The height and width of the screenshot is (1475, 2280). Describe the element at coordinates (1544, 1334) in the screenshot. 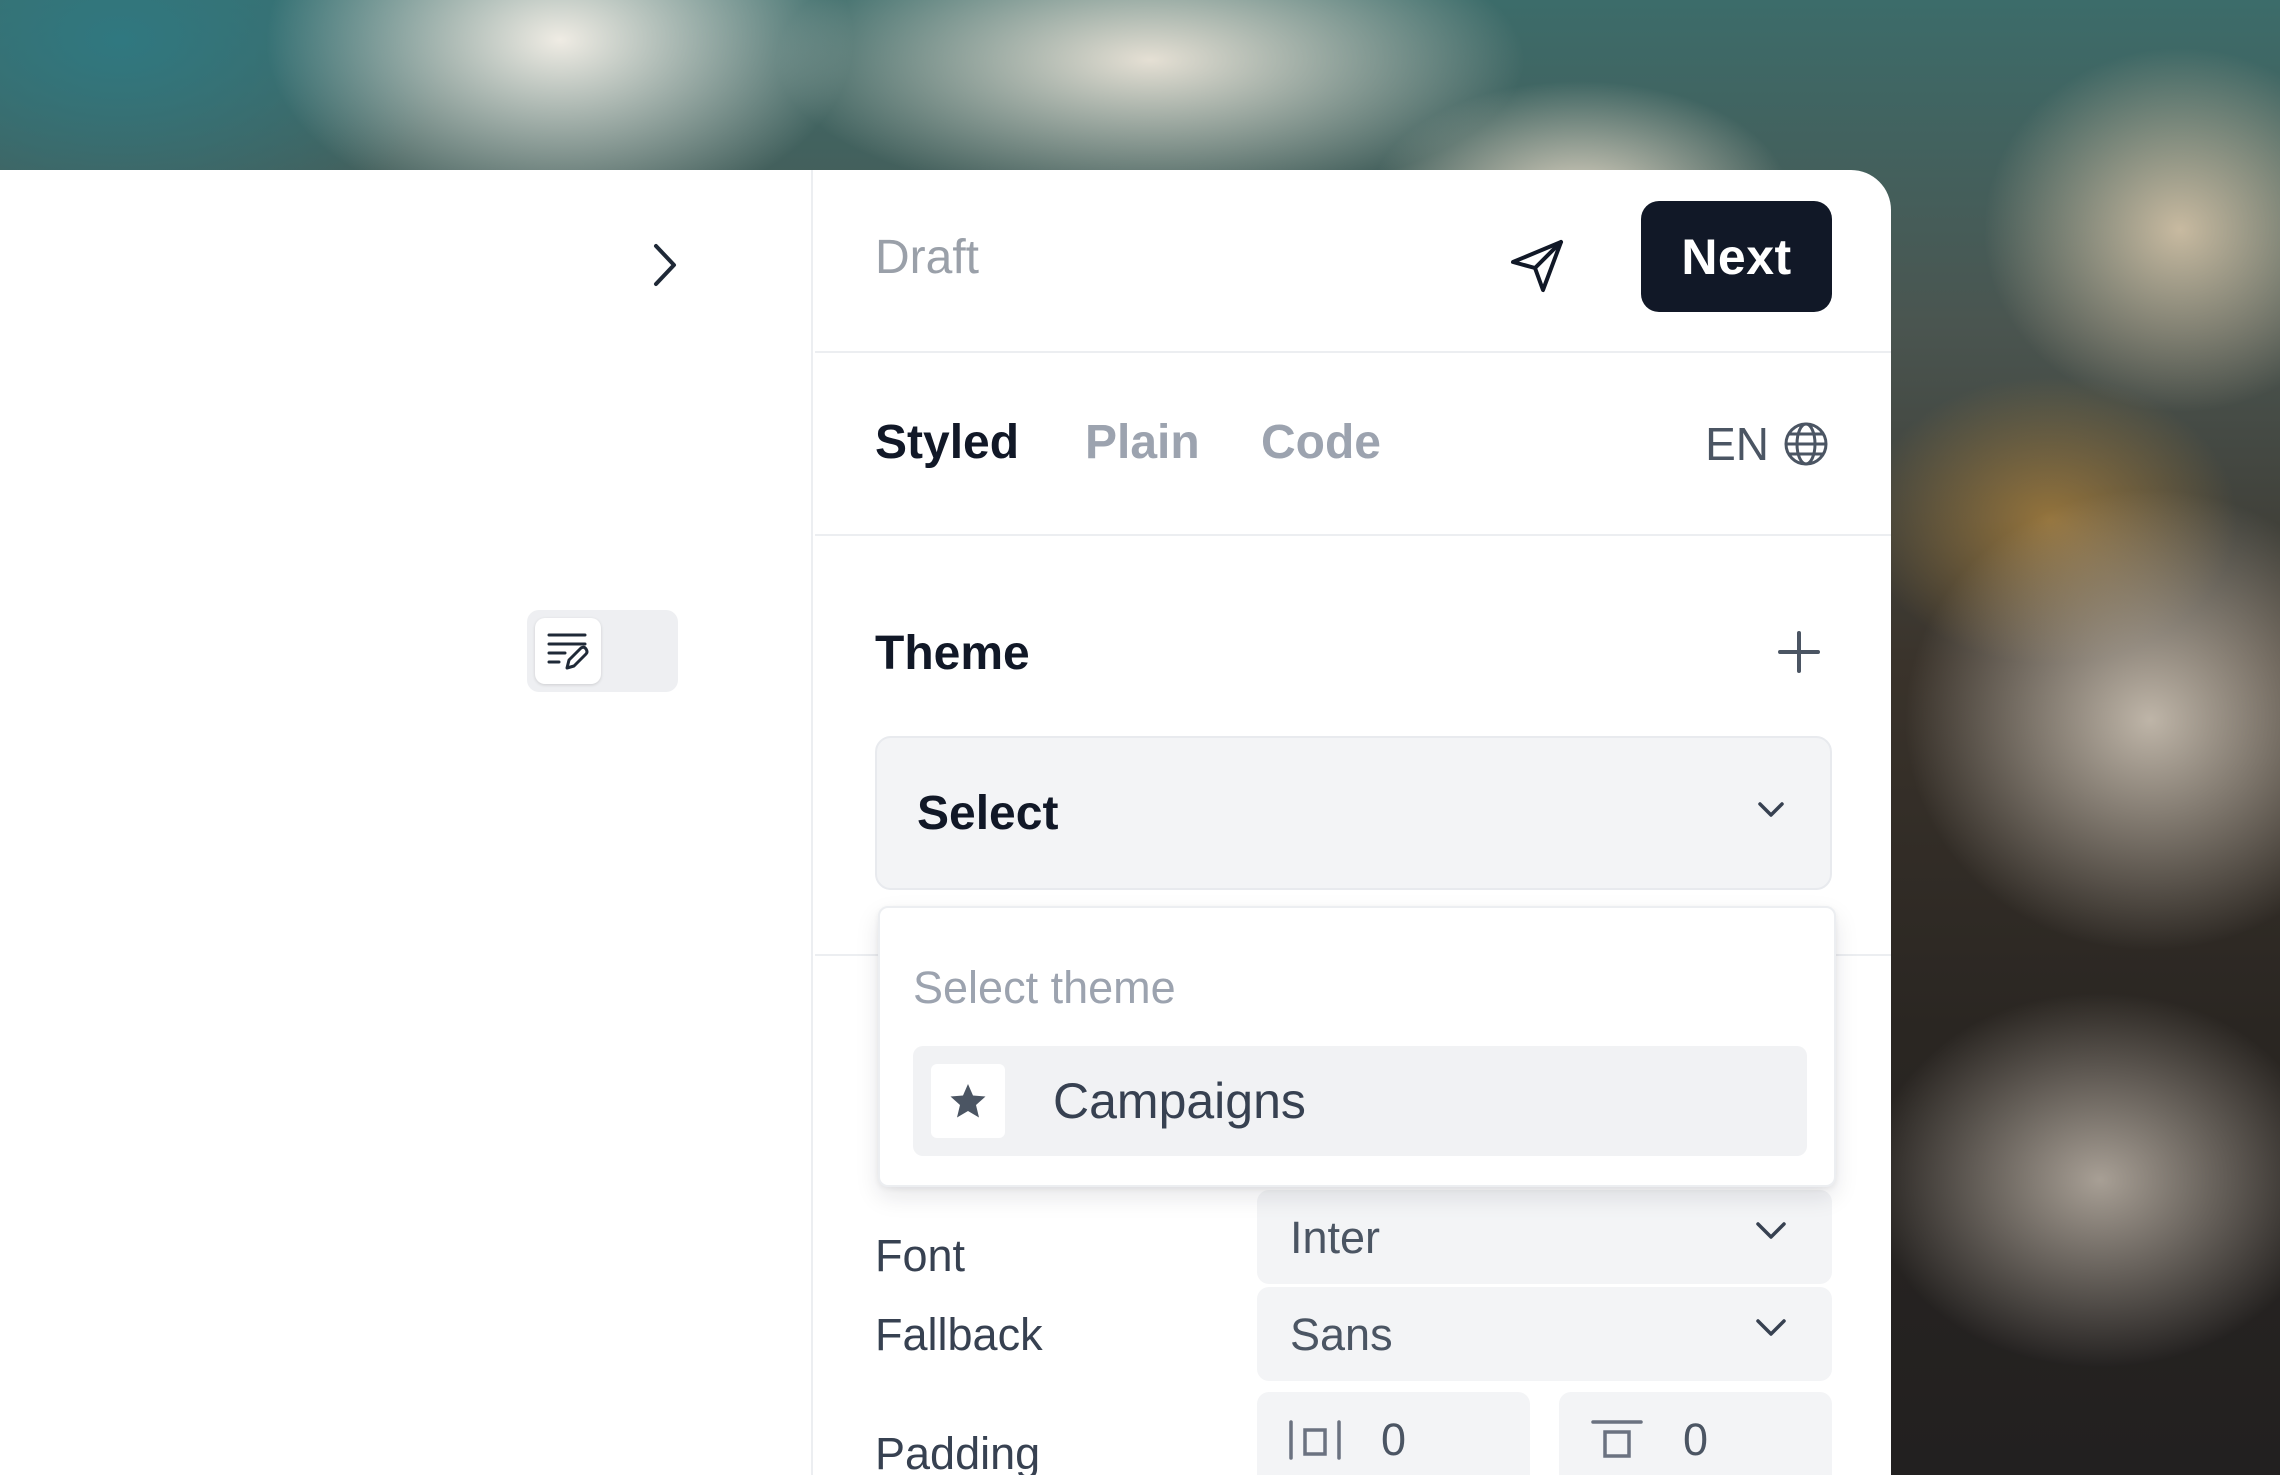

I see `fallback-dropdown: Sans` at that location.